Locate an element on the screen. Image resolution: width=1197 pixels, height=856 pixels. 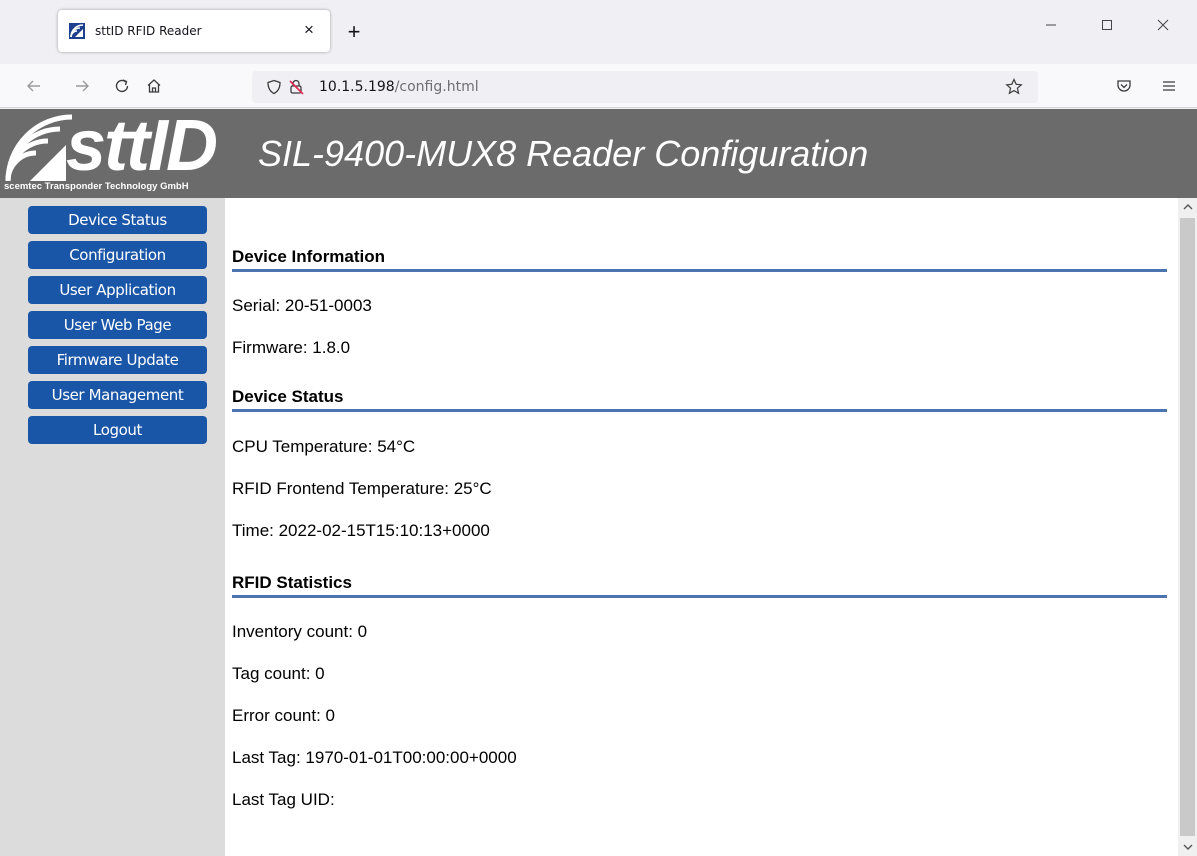
pocket-icon is located at coordinates (1124, 86).